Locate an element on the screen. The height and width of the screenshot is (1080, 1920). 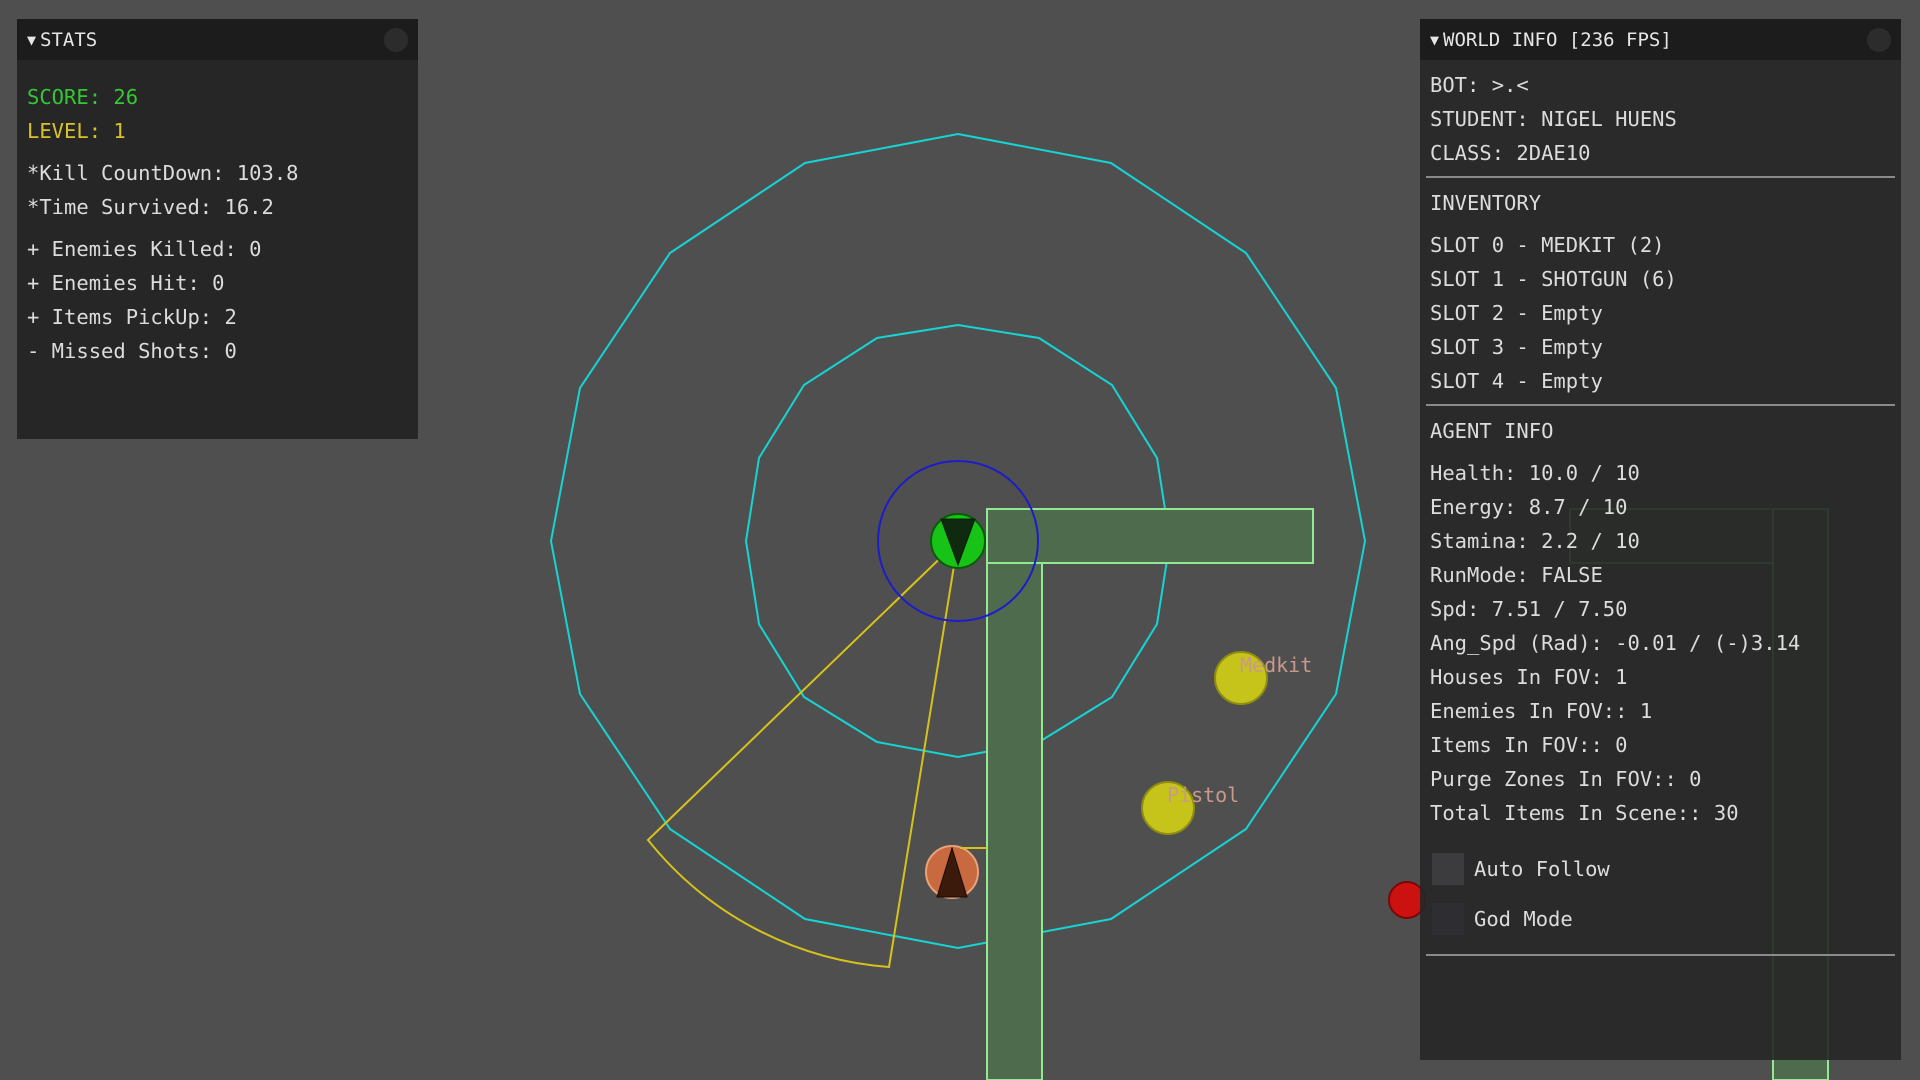
items-in-fov: Items In FOV:: 0 is located at coordinates (1529, 745).